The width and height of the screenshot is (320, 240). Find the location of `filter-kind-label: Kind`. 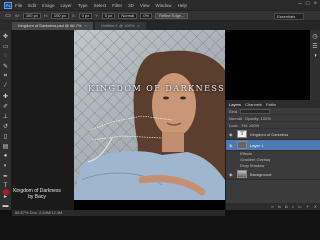

filter-kind-label: Kind is located at coordinates (233, 111).